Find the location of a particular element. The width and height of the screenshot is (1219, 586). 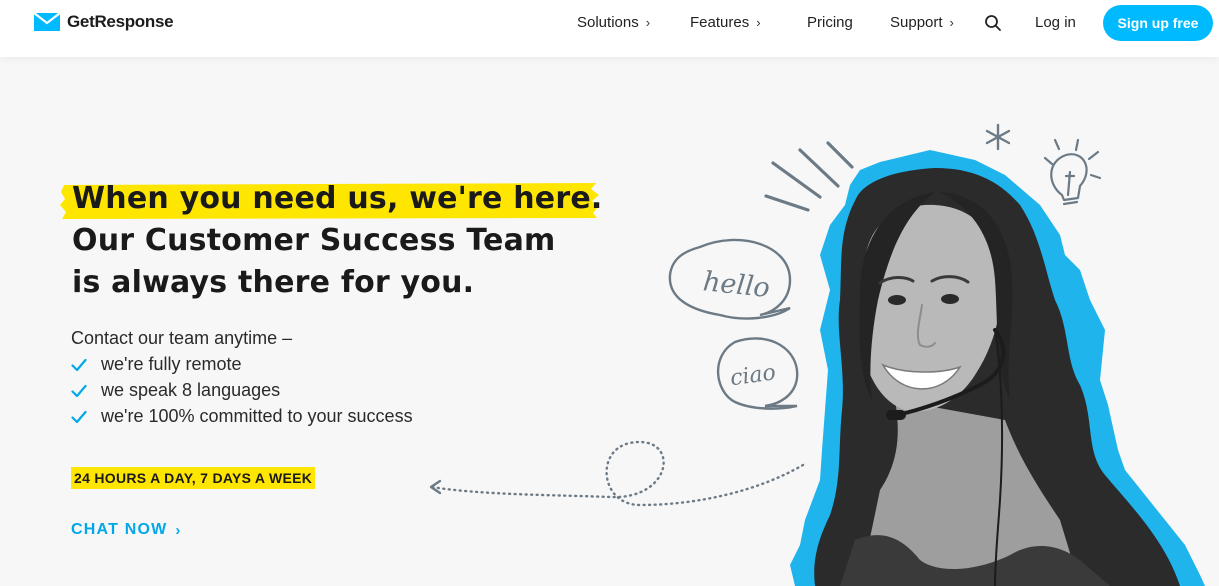

hello-speech-bubble: hello is located at coordinates (730, 279).